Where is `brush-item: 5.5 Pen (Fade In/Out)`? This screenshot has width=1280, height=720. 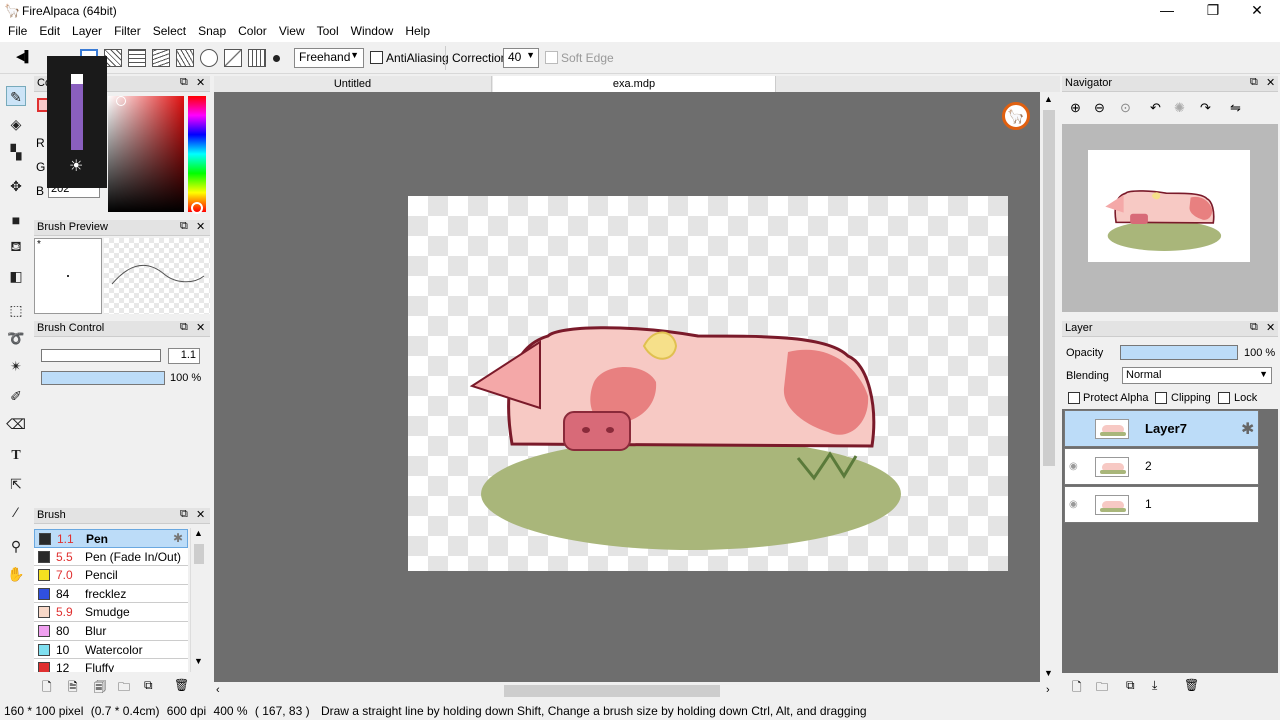 brush-item: 5.5 Pen (Fade In/Out) is located at coordinates (111, 557).